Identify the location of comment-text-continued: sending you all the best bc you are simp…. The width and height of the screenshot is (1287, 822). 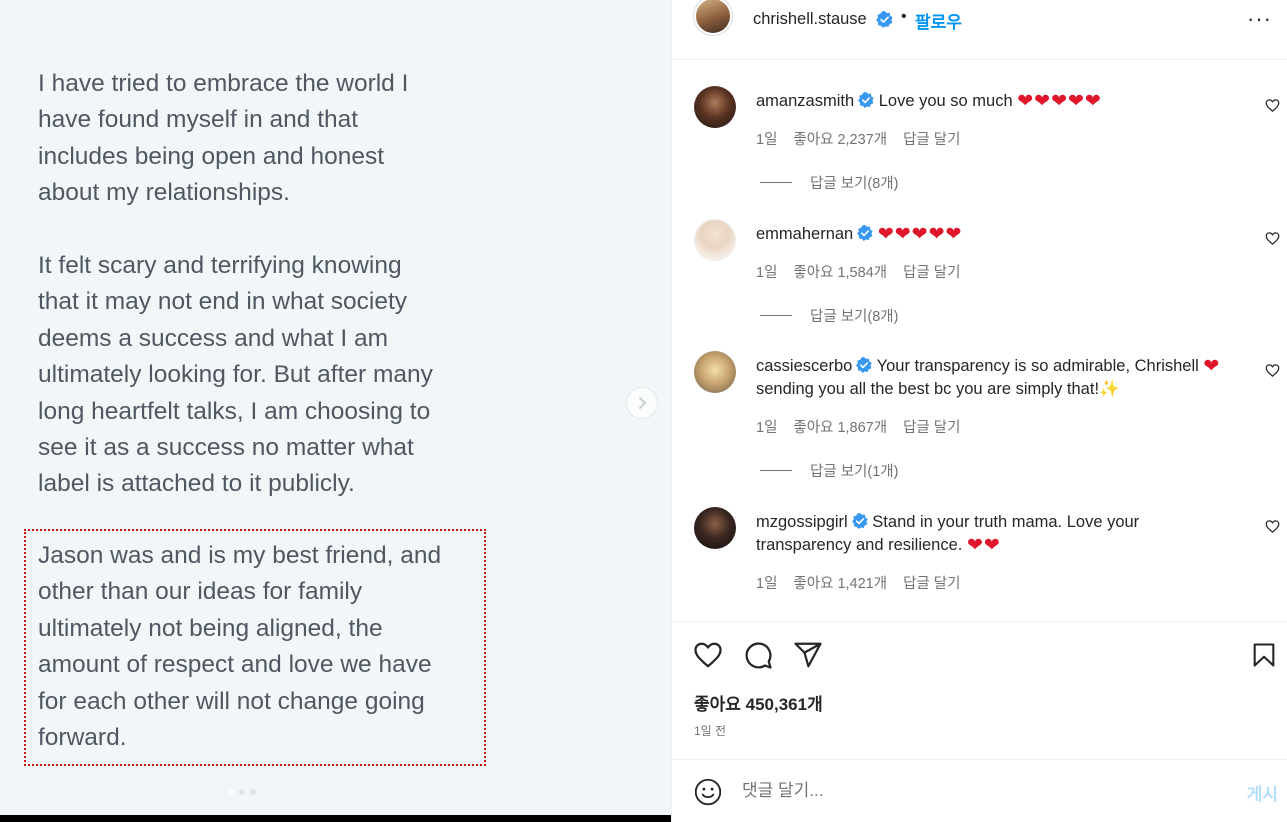
(928, 389).